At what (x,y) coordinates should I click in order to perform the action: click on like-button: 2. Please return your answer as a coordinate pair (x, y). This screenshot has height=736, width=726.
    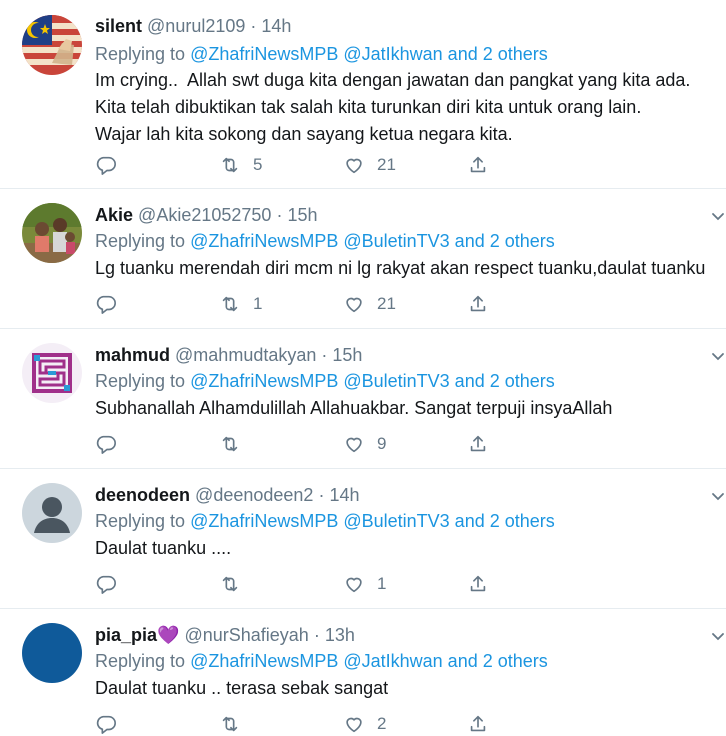
    Looking at the image, I should click on (364, 724).